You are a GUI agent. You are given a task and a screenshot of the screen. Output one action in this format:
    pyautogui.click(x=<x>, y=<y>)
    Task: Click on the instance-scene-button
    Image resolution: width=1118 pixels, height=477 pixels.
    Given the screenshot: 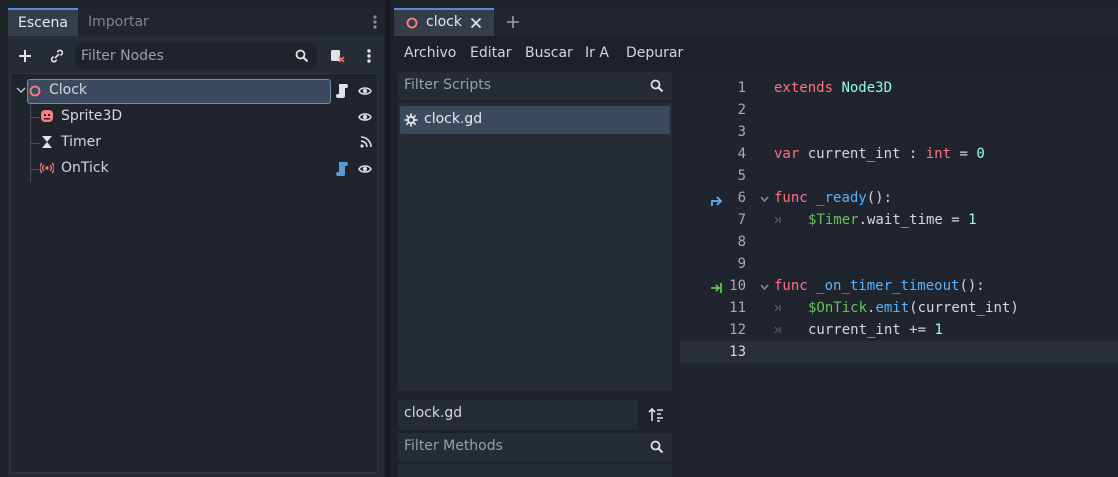 What is the action you would take?
    pyautogui.click(x=57, y=56)
    